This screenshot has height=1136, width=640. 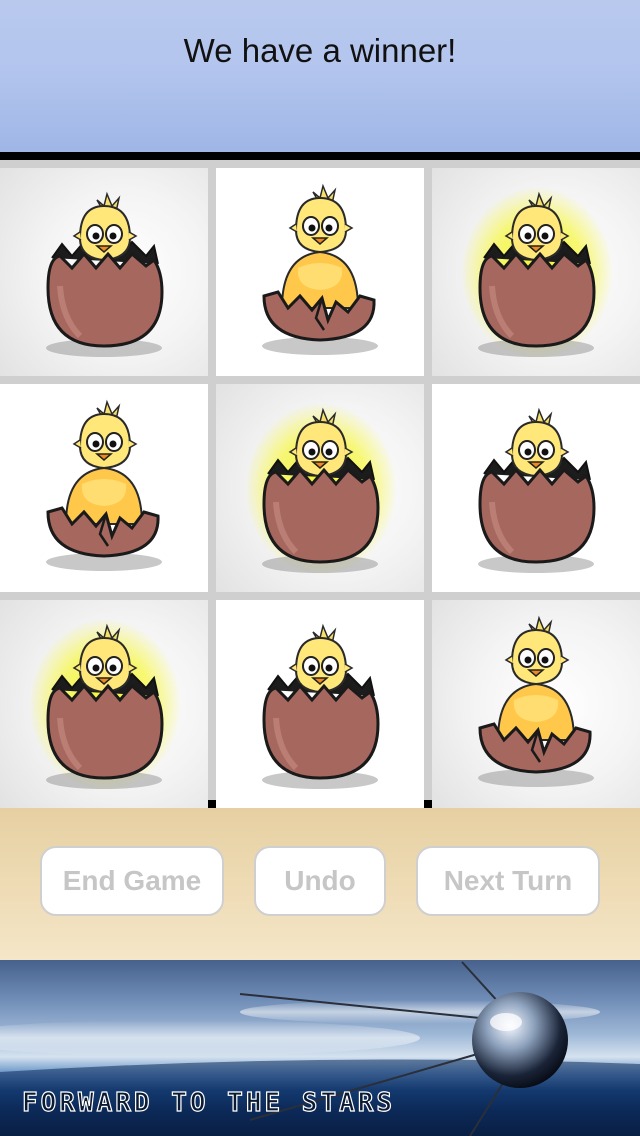 I want to click on status-title: We have a winner!, so click(x=320, y=50).